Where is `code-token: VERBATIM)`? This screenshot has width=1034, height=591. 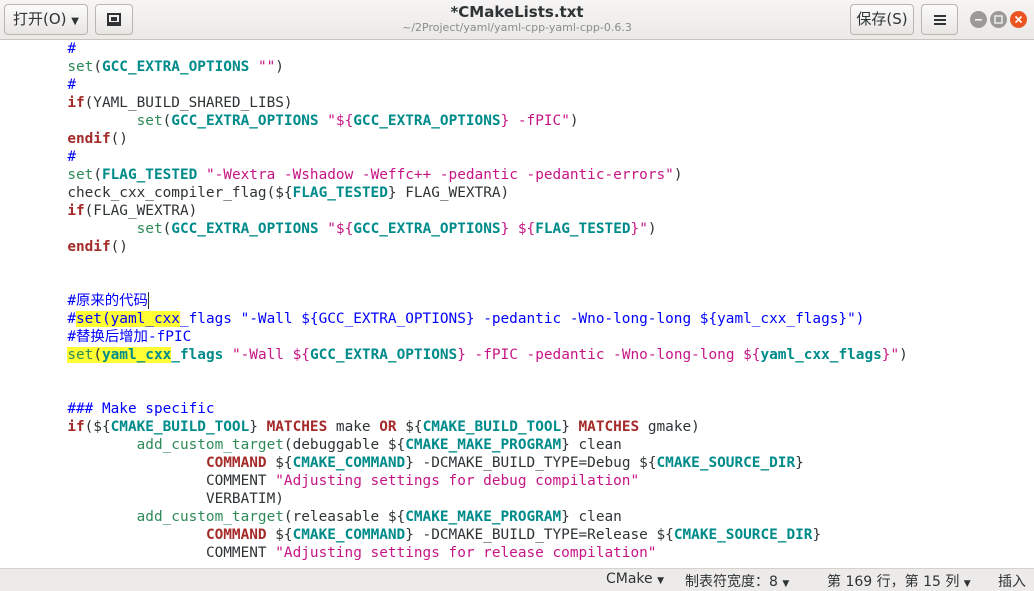 code-token: VERBATIM) is located at coordinates (142, 499).